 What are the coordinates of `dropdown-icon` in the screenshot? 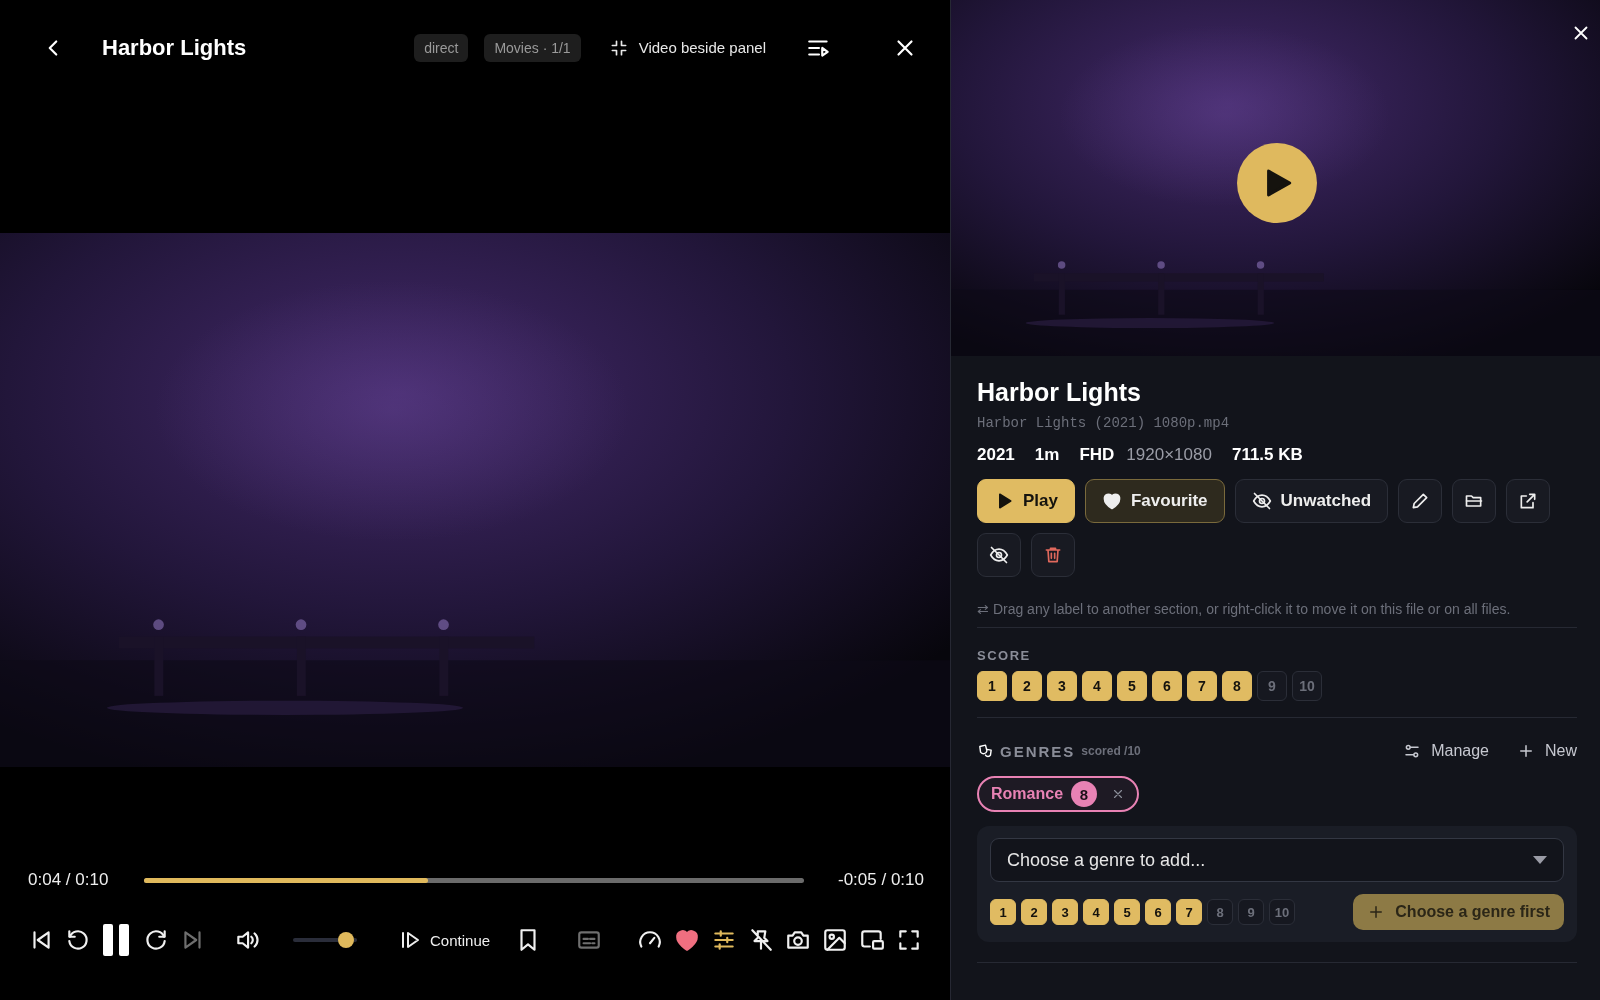 It's located at (1540, 860).